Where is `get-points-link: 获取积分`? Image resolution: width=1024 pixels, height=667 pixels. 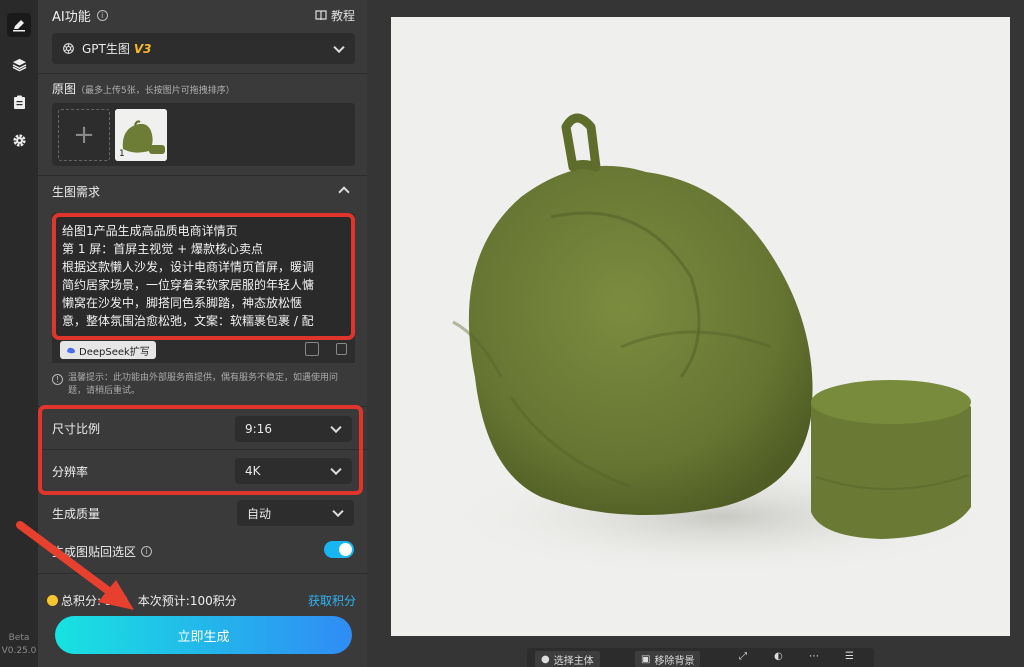 get-points-link: 获取积分 is located at coordinates (332, 600).